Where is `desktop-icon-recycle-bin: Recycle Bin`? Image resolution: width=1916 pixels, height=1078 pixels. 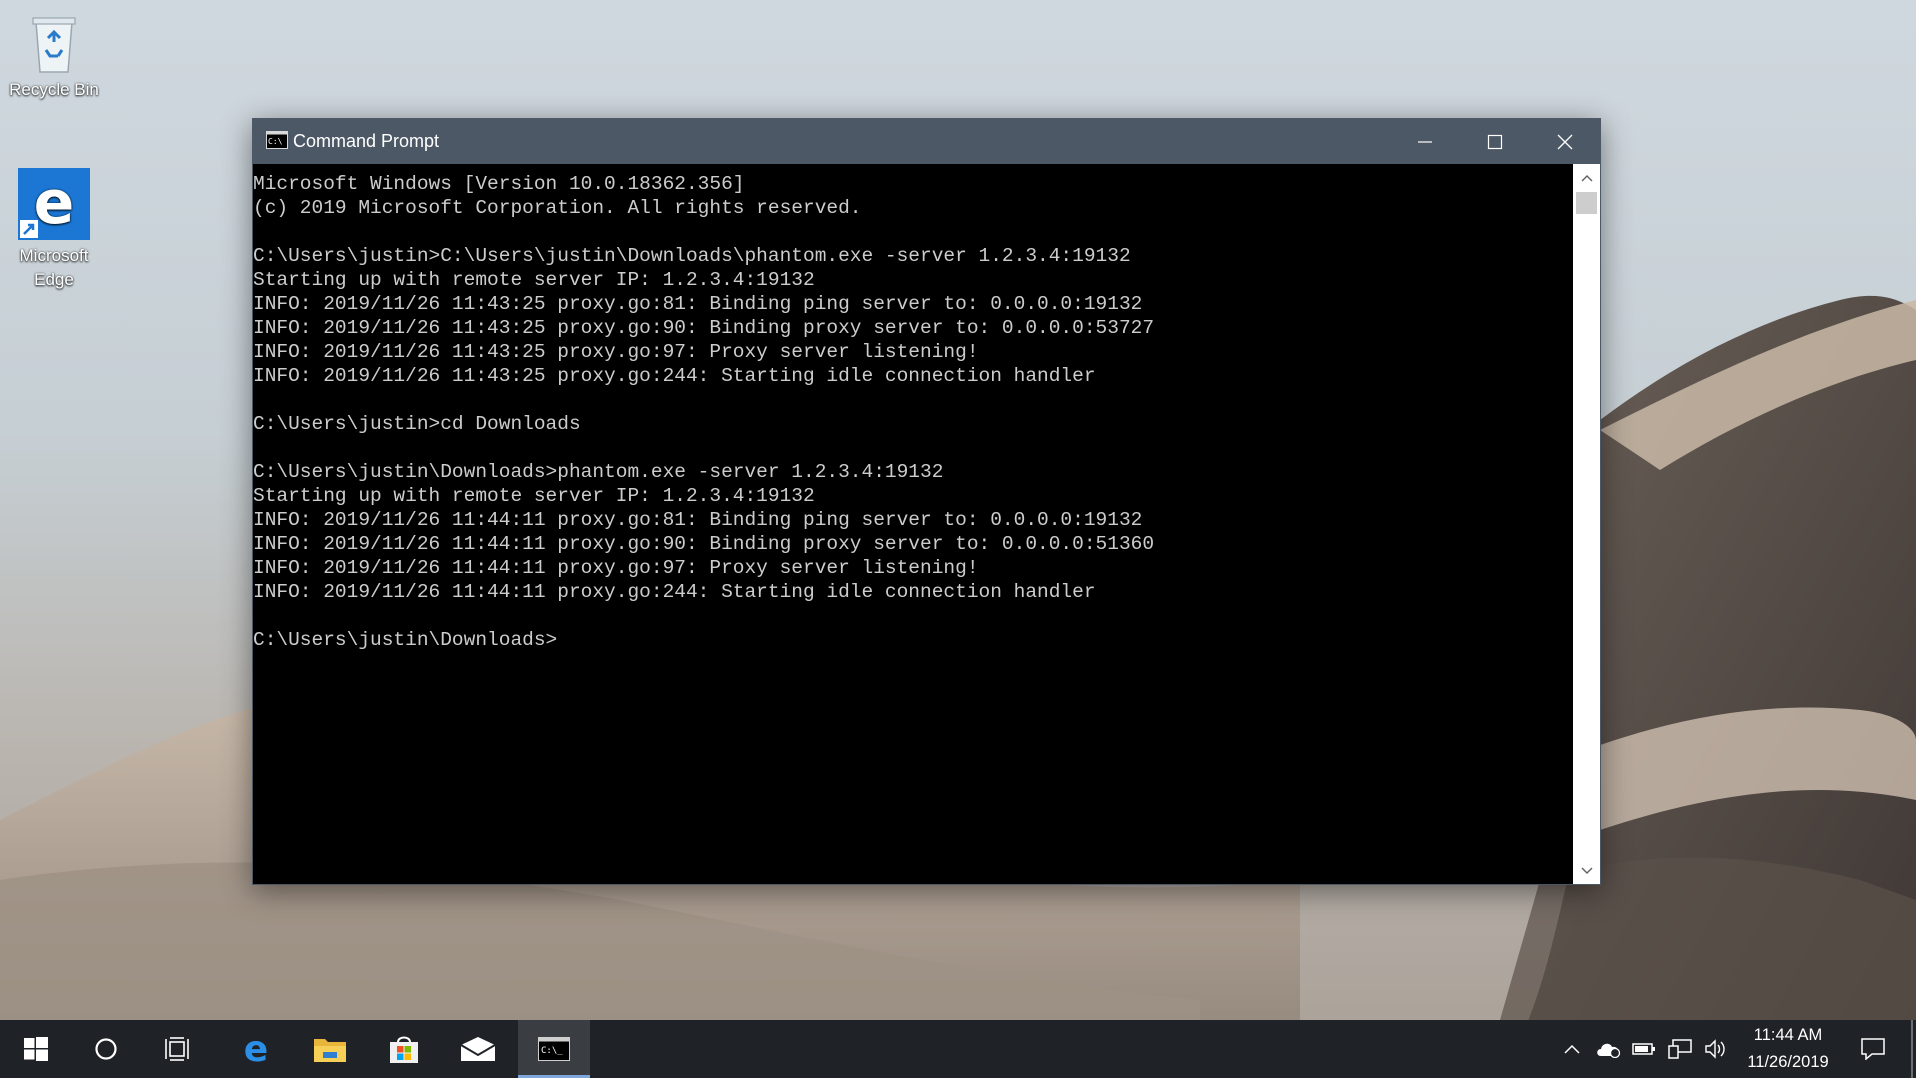
desktop-icon-recycle-bin: Recycle Bin is located at coordinates (54, 55).